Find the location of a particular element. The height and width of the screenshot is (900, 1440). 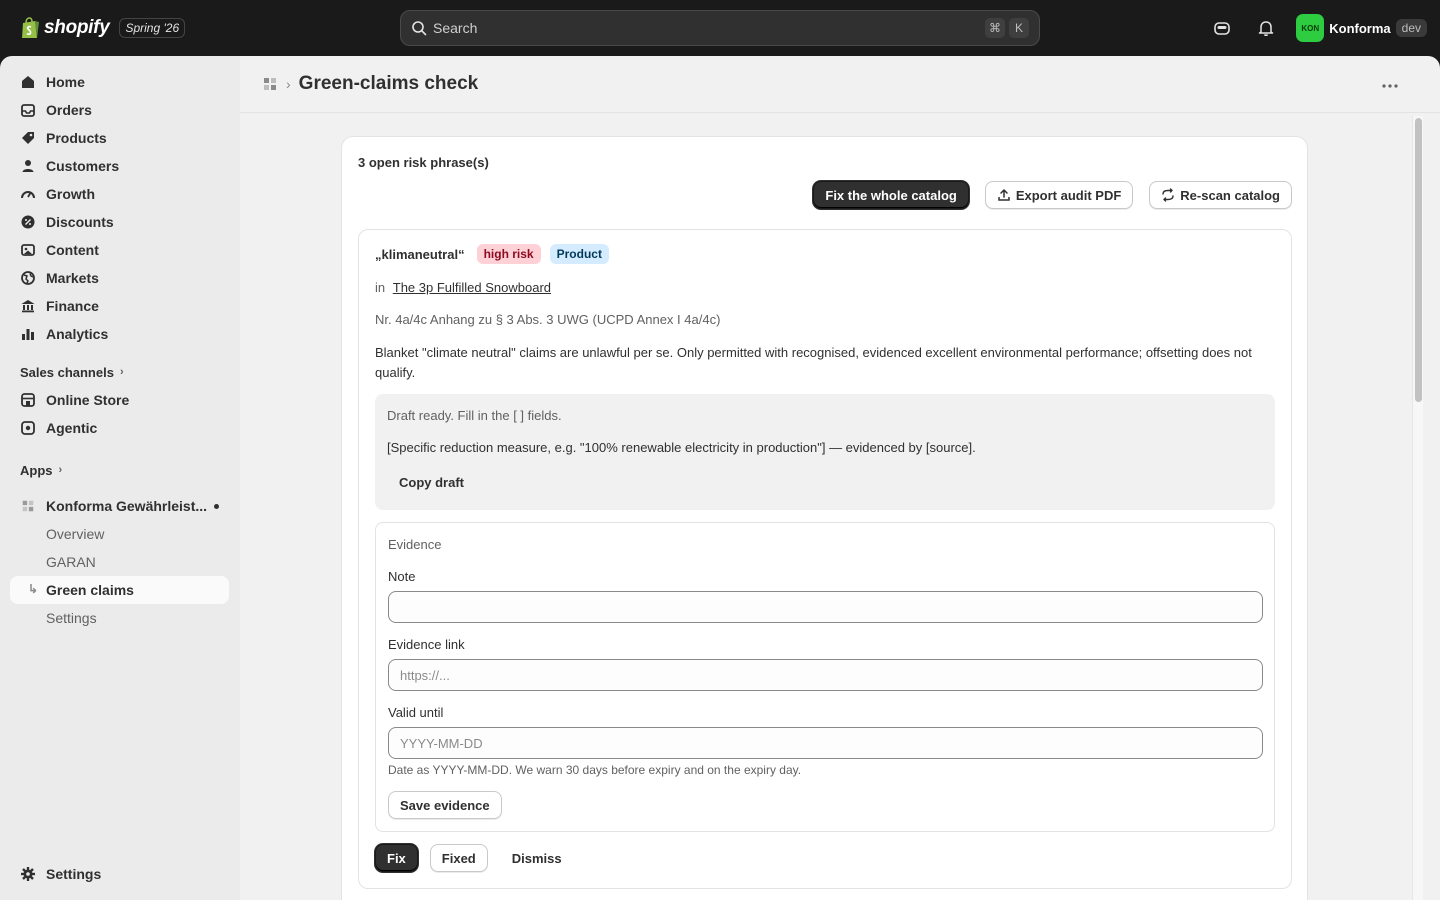

upload-icon is located at coordinates (1004, 194).